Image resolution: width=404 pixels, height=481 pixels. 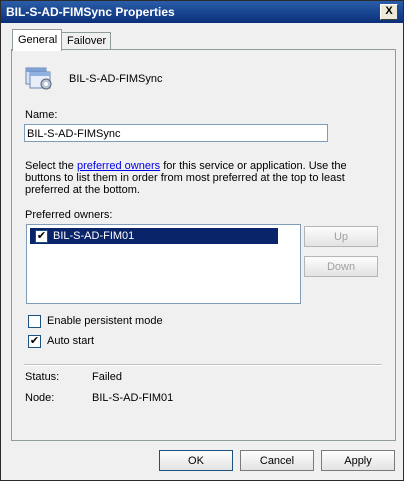 What do you see at coordinates (133, 398) in the screenshot?
I see `node-value: BIL-S-AD-FIM01` at bounding box center [133, 398].